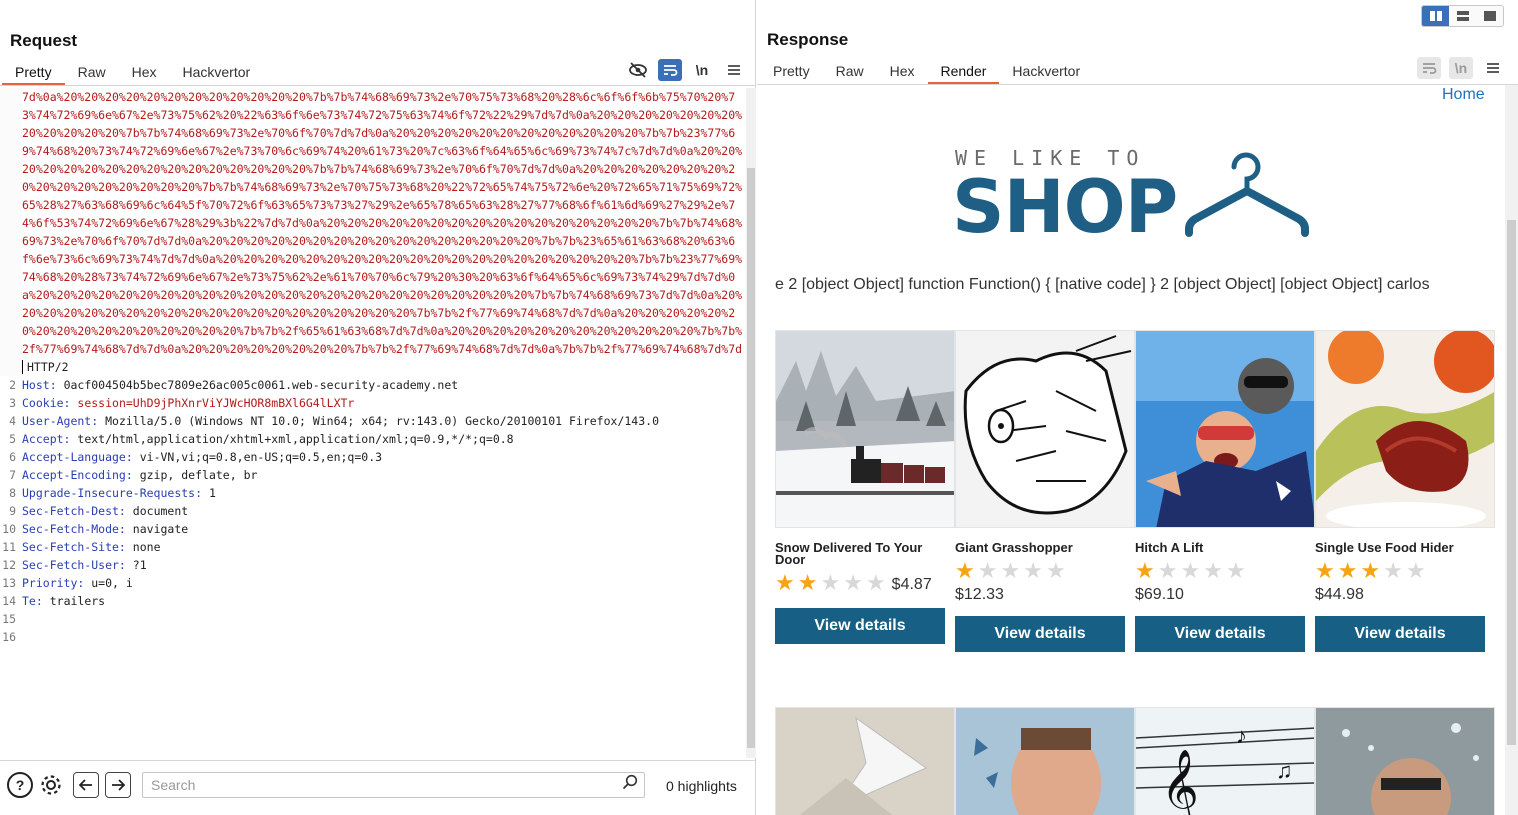 The height and width of the screenshot is (815, 1518). Describe the element at coordinates (1462, 16) in the screenshot. I see `split-vertical-icon` at that location.